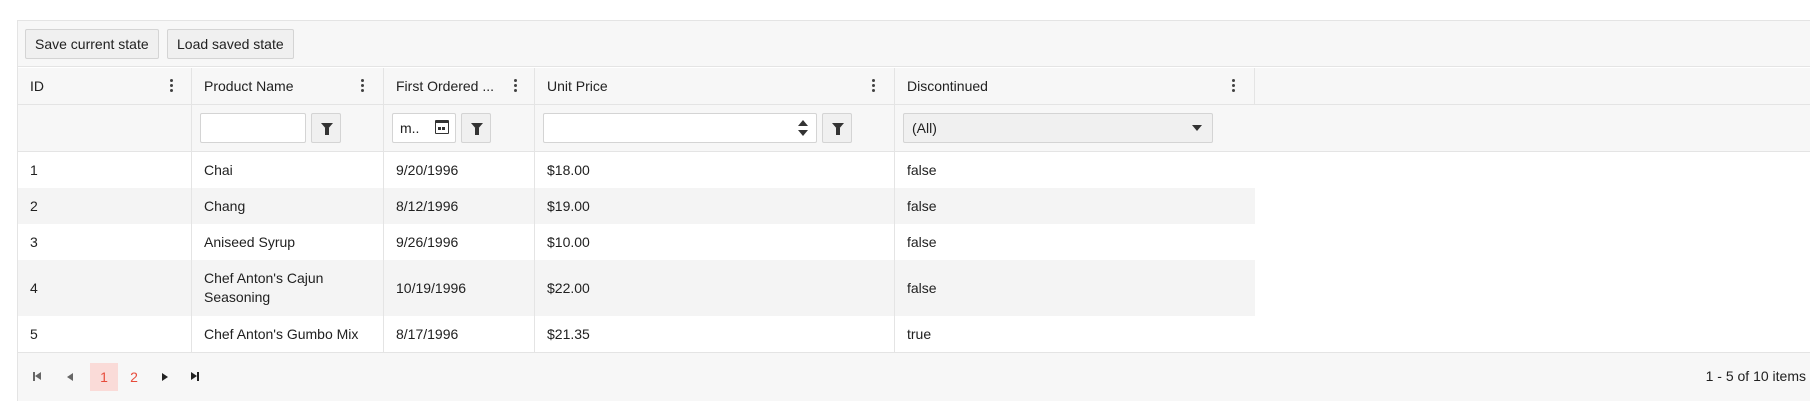  I want to click on cell-discontinued: true, so click(1352, 334).